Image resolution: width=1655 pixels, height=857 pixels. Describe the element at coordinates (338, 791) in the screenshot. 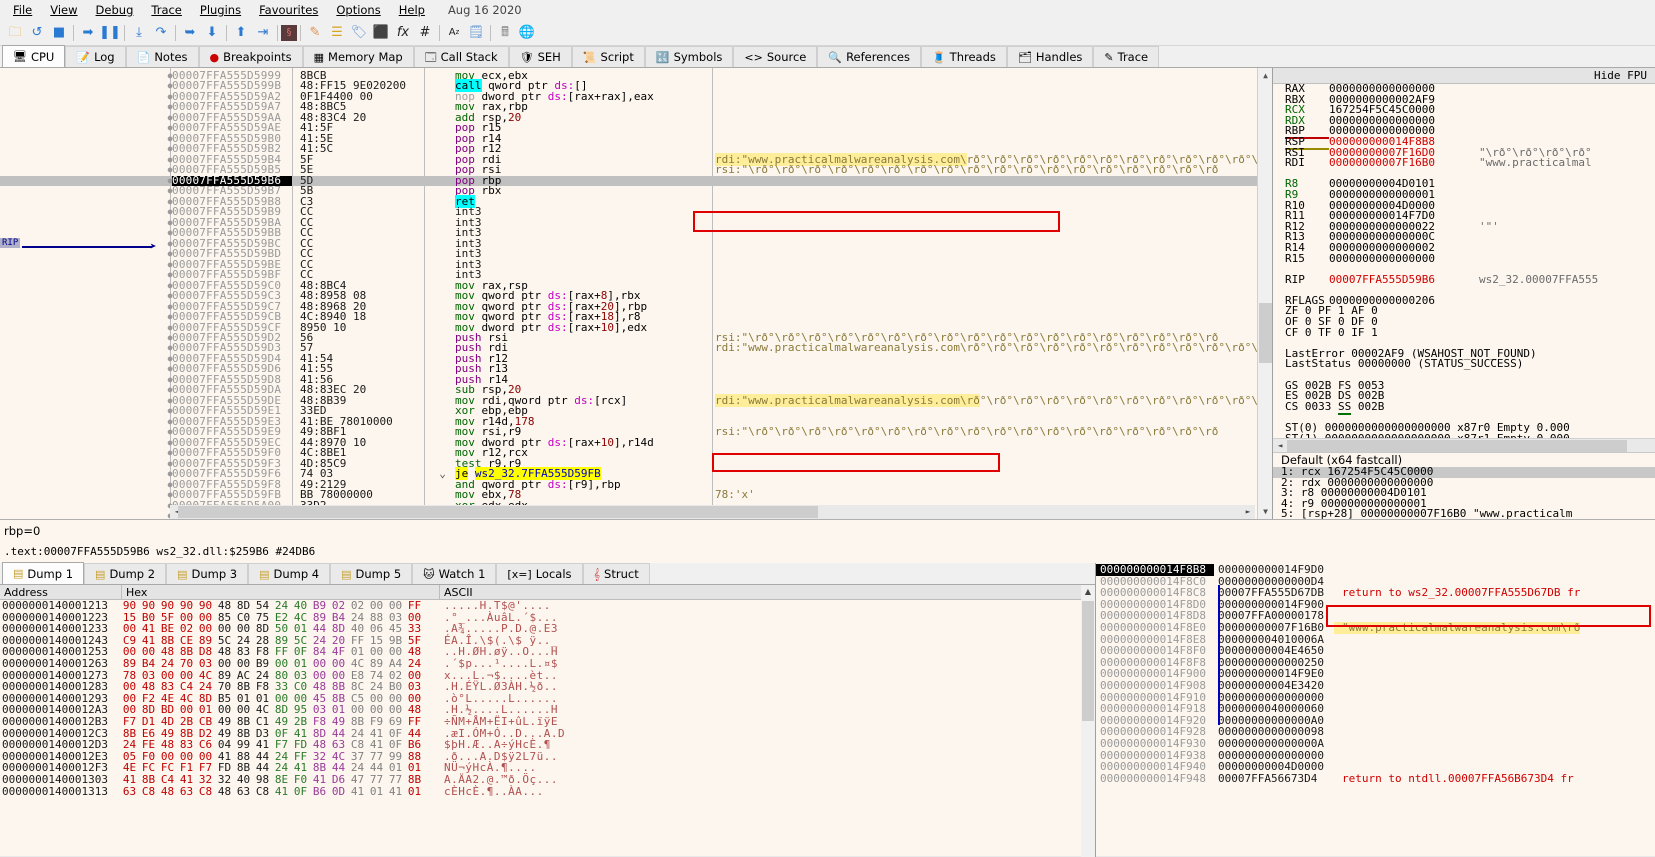

I see `dump-byte: 0D` at that location.